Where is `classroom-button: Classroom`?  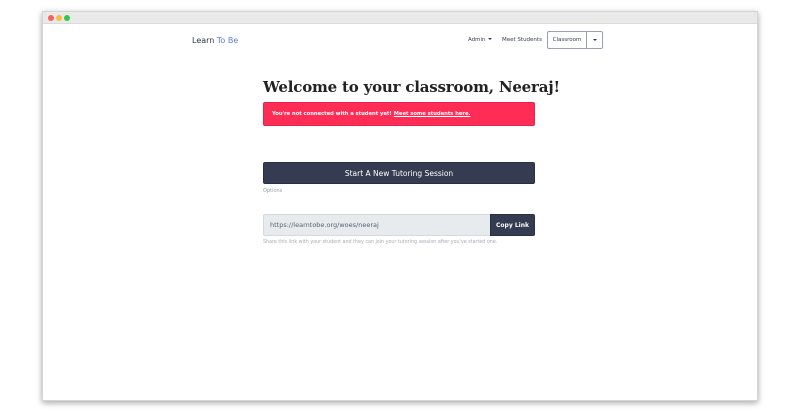
classroom-button: Classroom is located at coordinates (566, 40).